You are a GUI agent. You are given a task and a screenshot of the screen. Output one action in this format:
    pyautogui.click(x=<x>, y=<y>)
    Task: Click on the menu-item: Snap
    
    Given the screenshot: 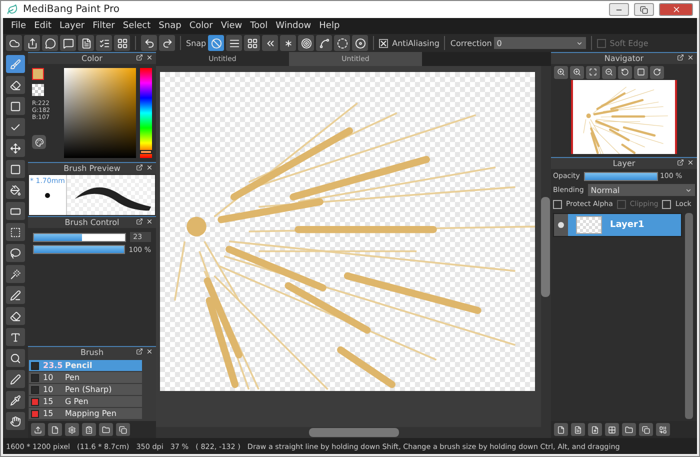 What is the action you would take?
    pyautogui.click(x=170, y=26)
    